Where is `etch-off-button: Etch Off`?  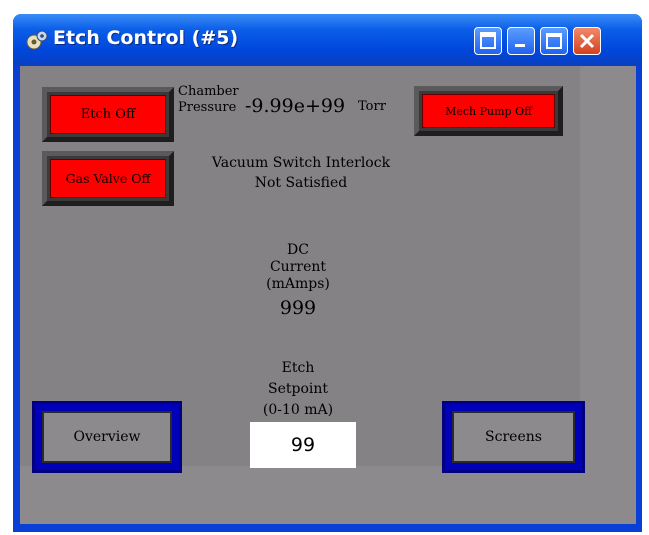
etch-off-button: Etch Off is located at coordinates (108, 114).